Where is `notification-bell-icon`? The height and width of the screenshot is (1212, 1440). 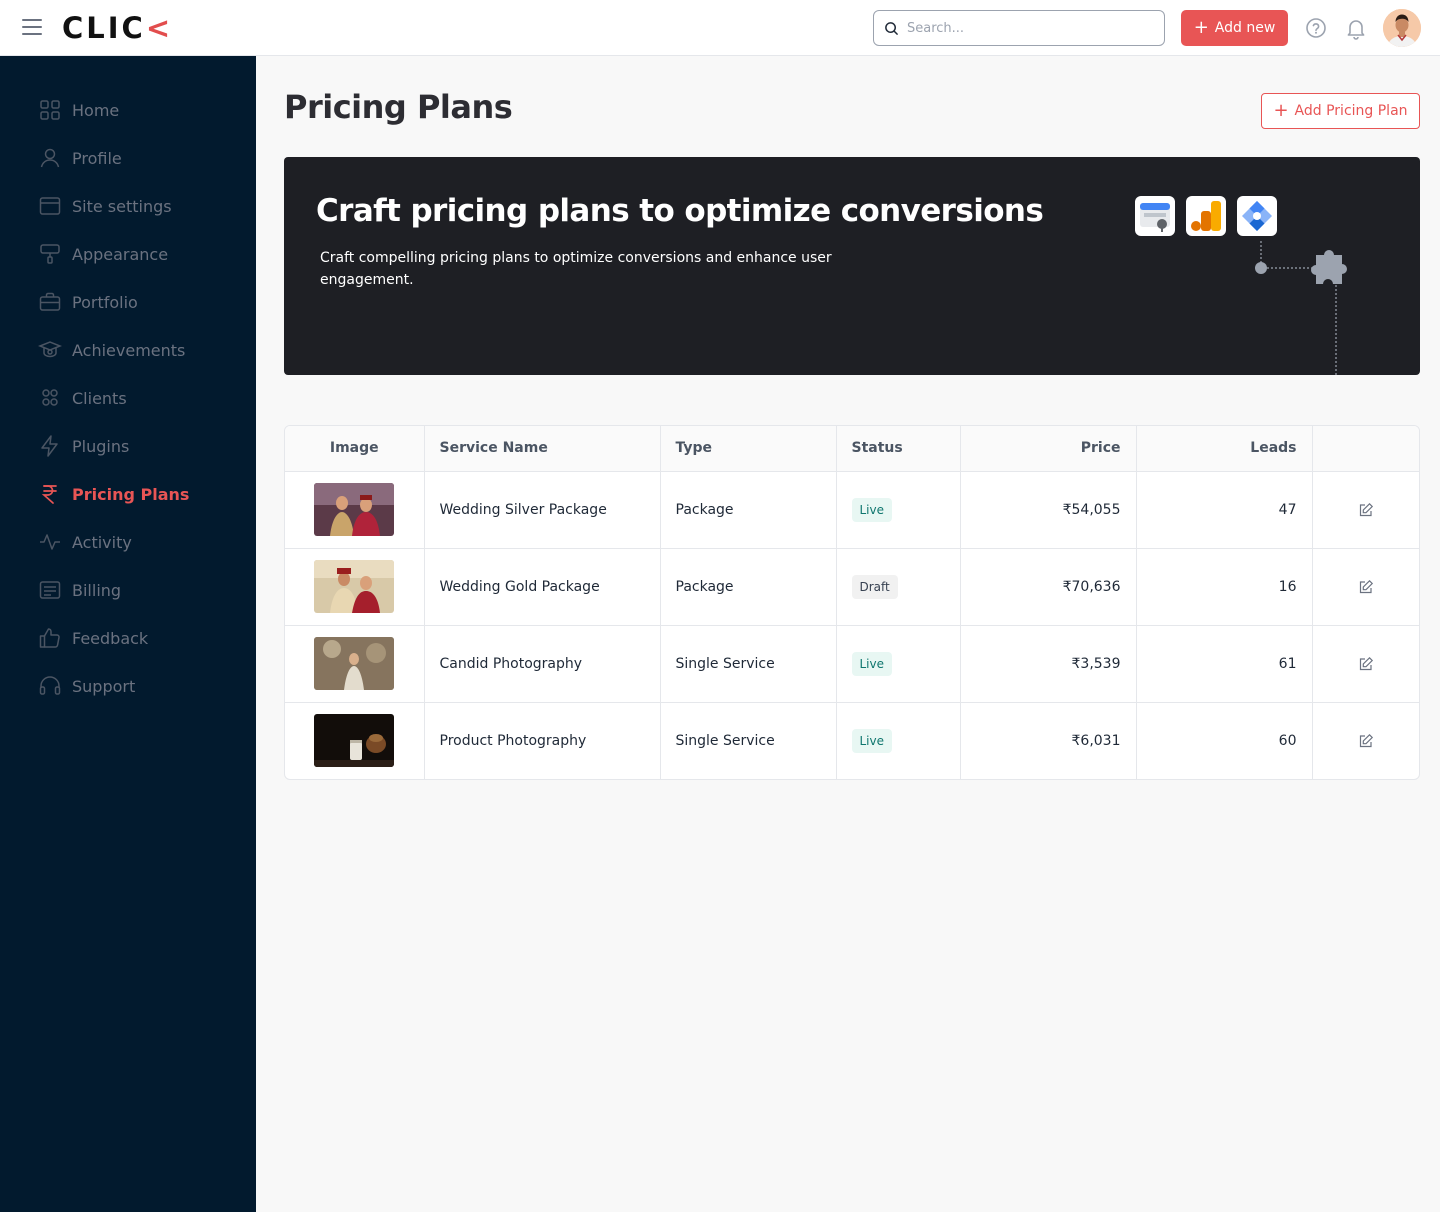
notification-bell-icon is located at coordinates (1356, 28).